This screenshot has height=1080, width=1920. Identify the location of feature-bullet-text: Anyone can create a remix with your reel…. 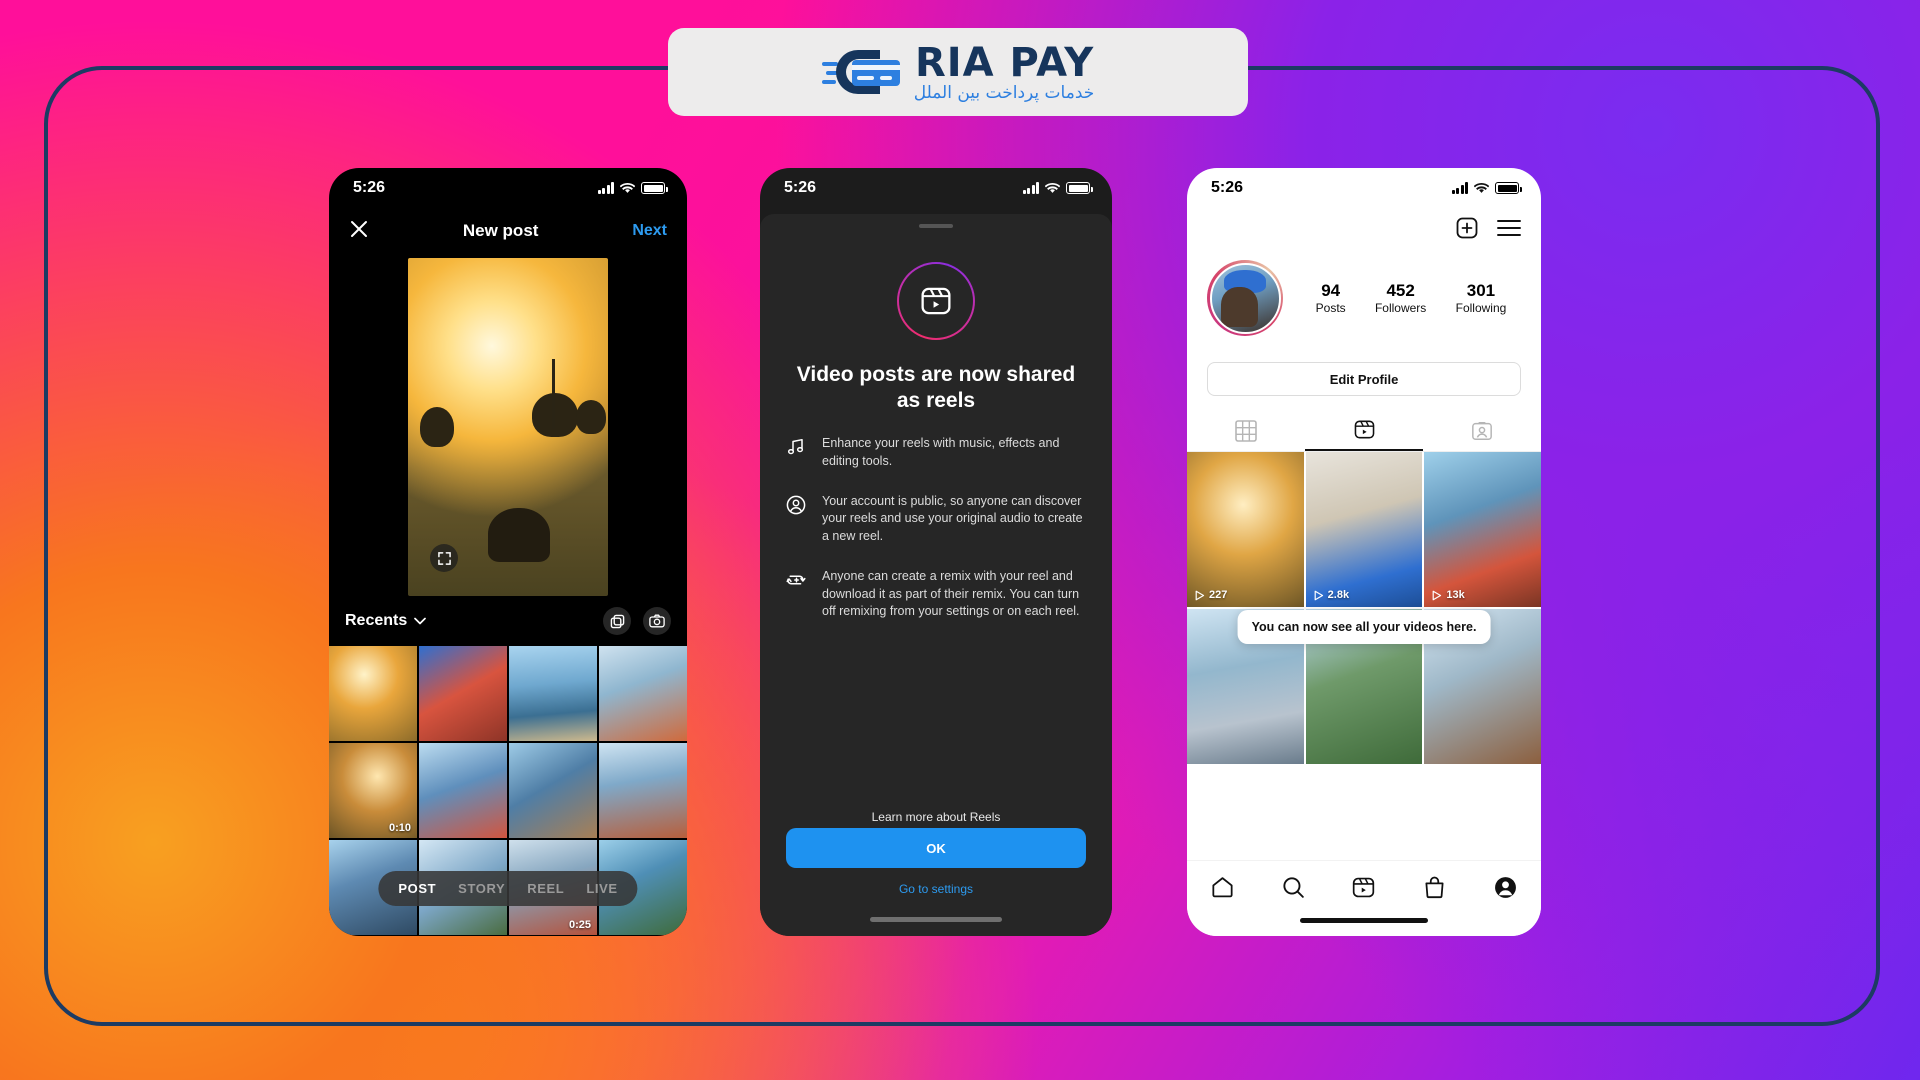
(951, 593).